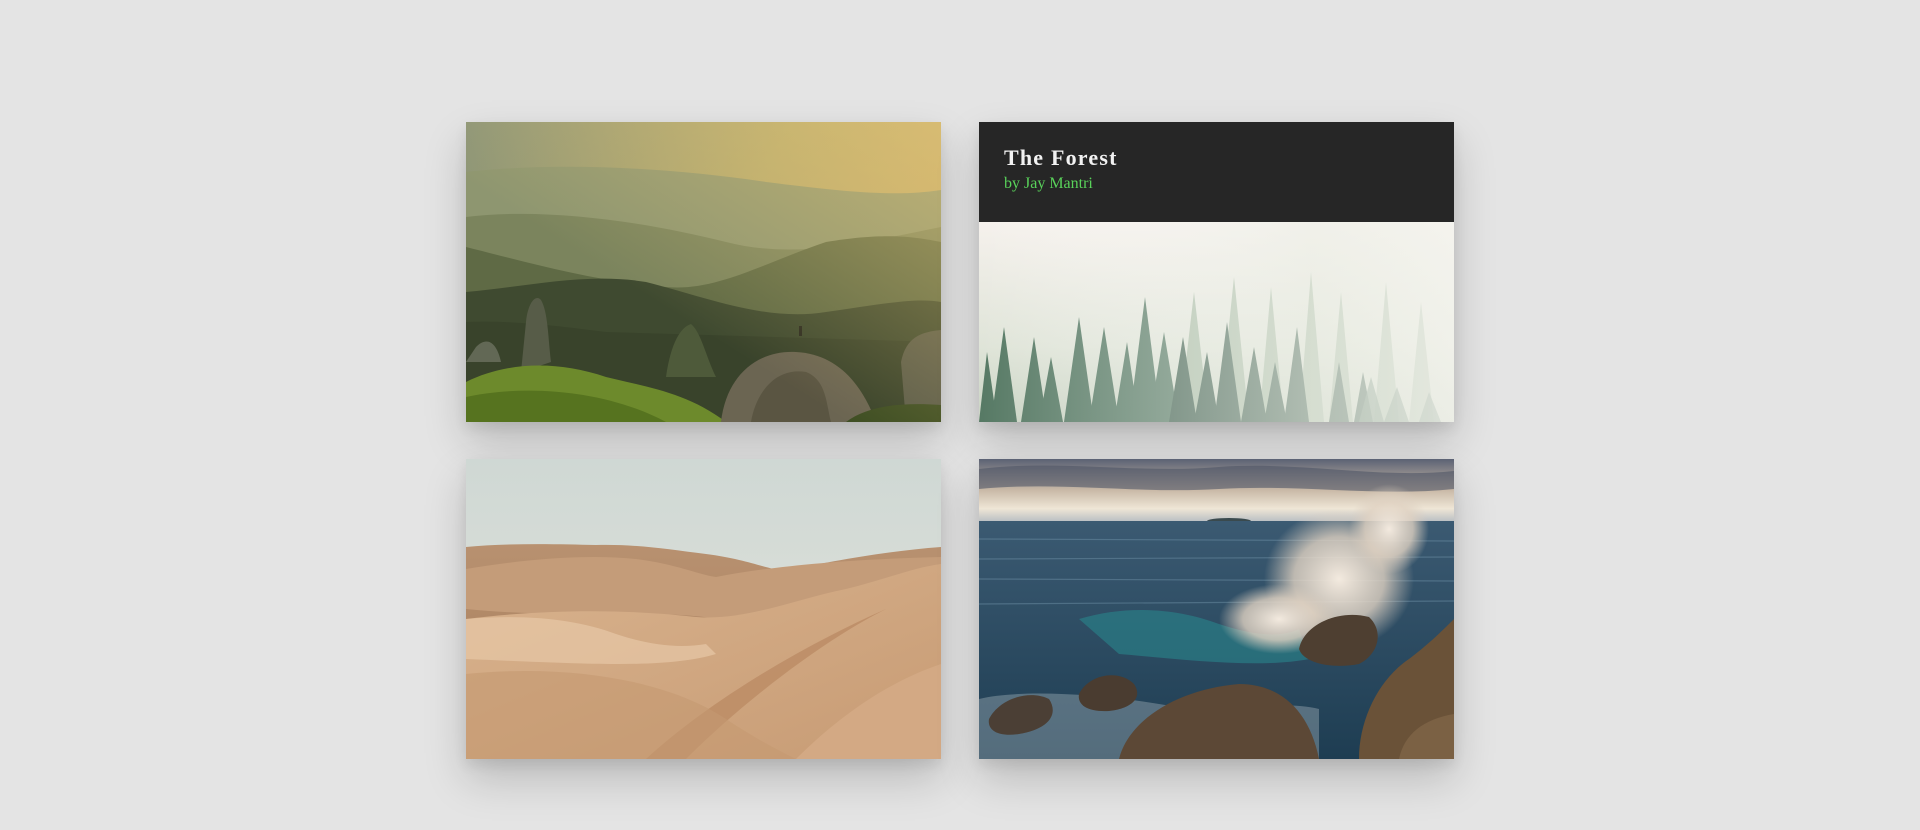 This screenshot has width=1920, height=830. Describe the element at coordinates (1216, 172) in the screenshot. I see `photo-caption: The Forest by Jay Mantri` at that location.